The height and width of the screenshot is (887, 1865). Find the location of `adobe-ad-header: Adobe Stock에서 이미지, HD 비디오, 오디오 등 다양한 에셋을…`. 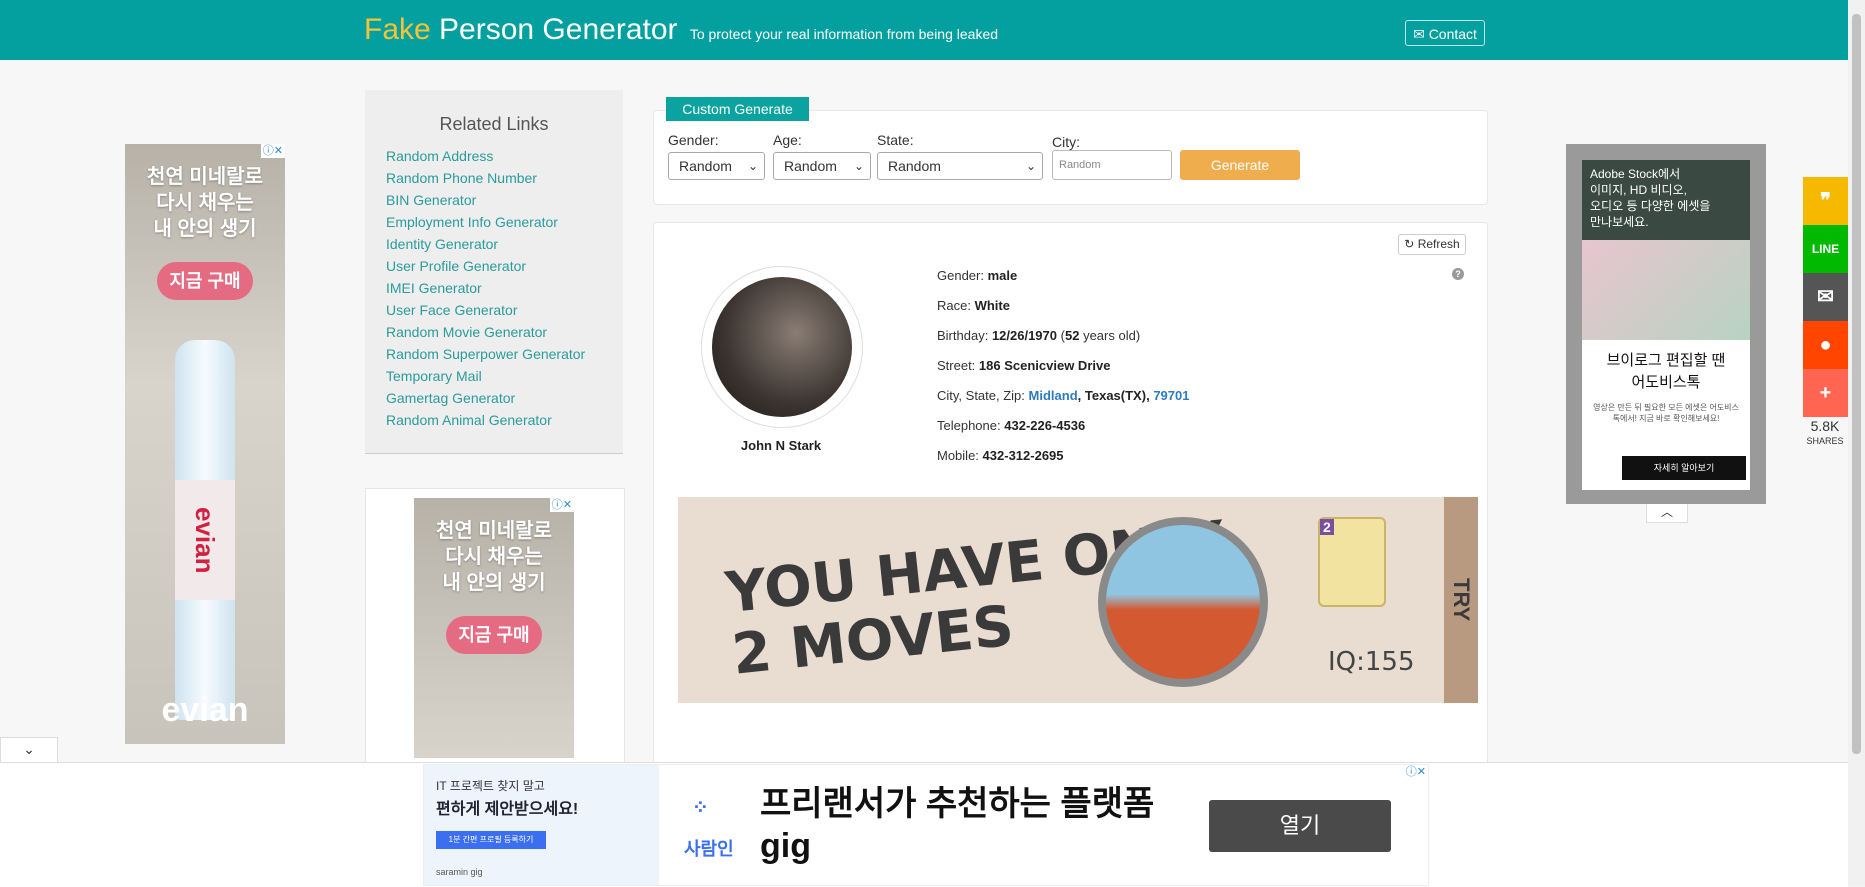

adobe-ad-header: Adobe Stock에서 이미지, HD 비디오, 오디오 등 다양한 에셋을… is located at coordinates (1666, 200).